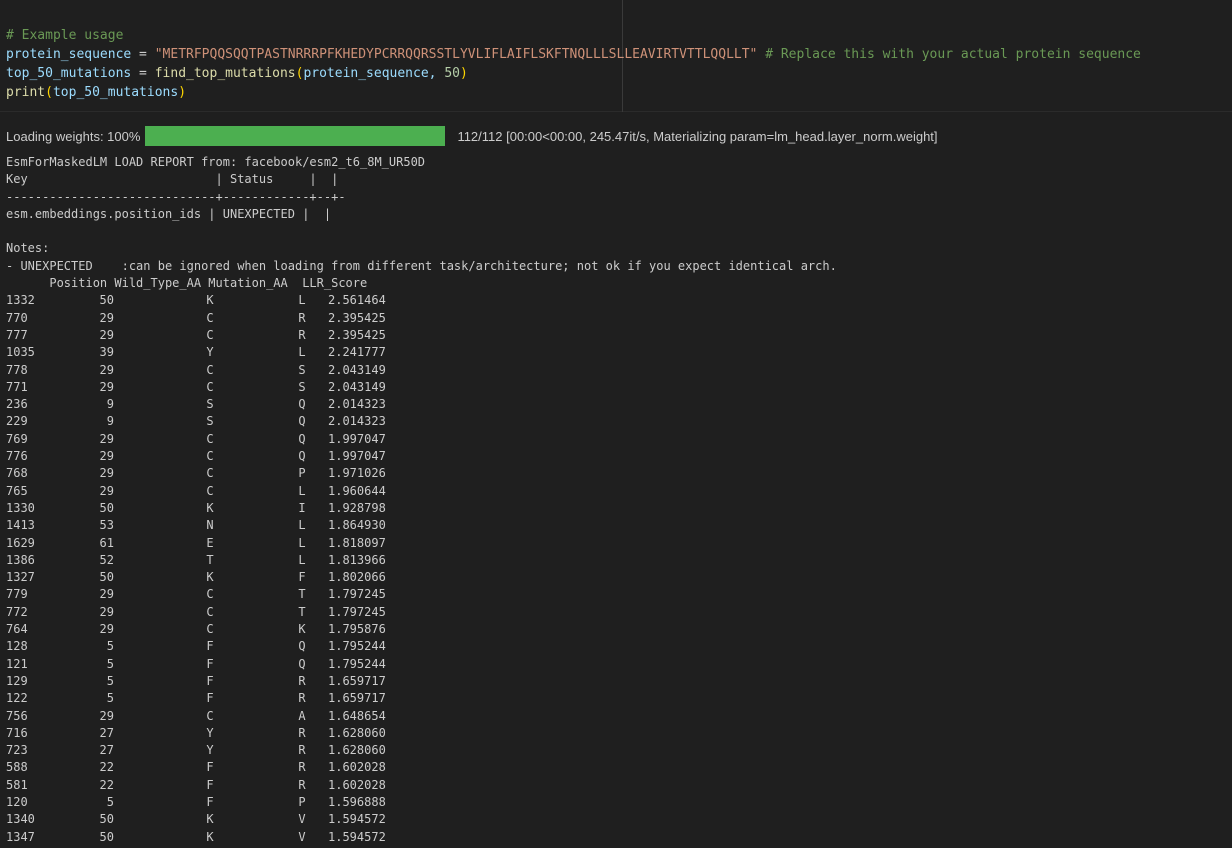 Image resolution: width=1232 pixels, height=848 pixels. What do you see at coordinates (616, 300) in the screenshot?
I see `table-row: 1332 50 K L 2.561464` at bounding box center [616, 300].